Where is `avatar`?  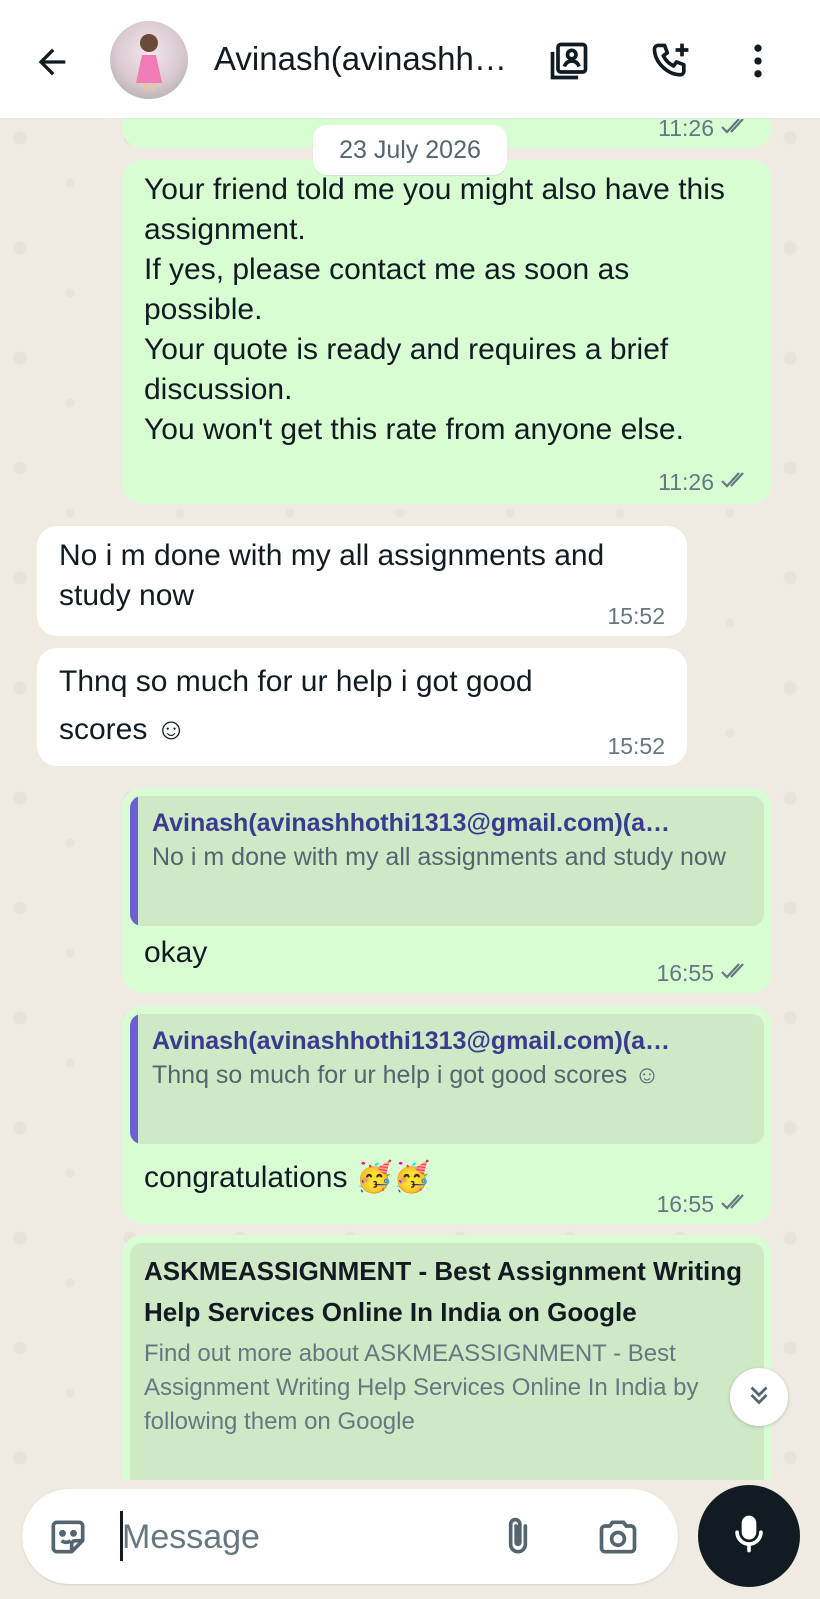
avatar is located at coordinates (149, 60).